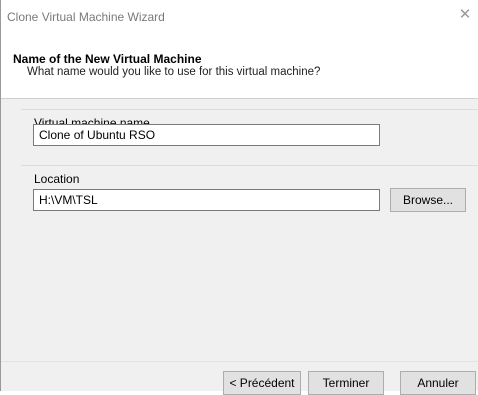  Describe the element at coordinates (438, 383) in the screenshot. I see `cancel-button: Annuler` at that location.